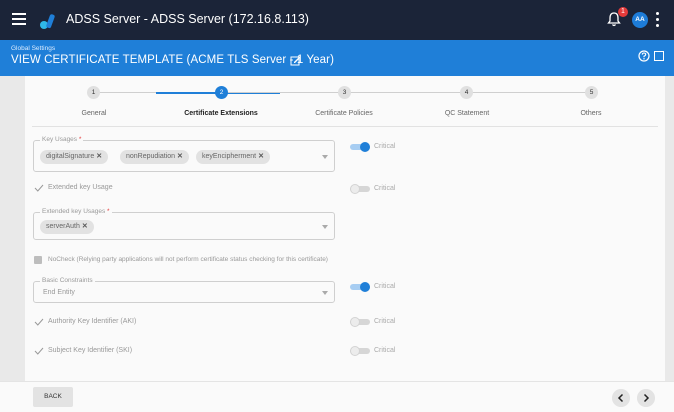  I want to click on basic-constraints-select: Basic Constraints End Entity, so click(184, 290).